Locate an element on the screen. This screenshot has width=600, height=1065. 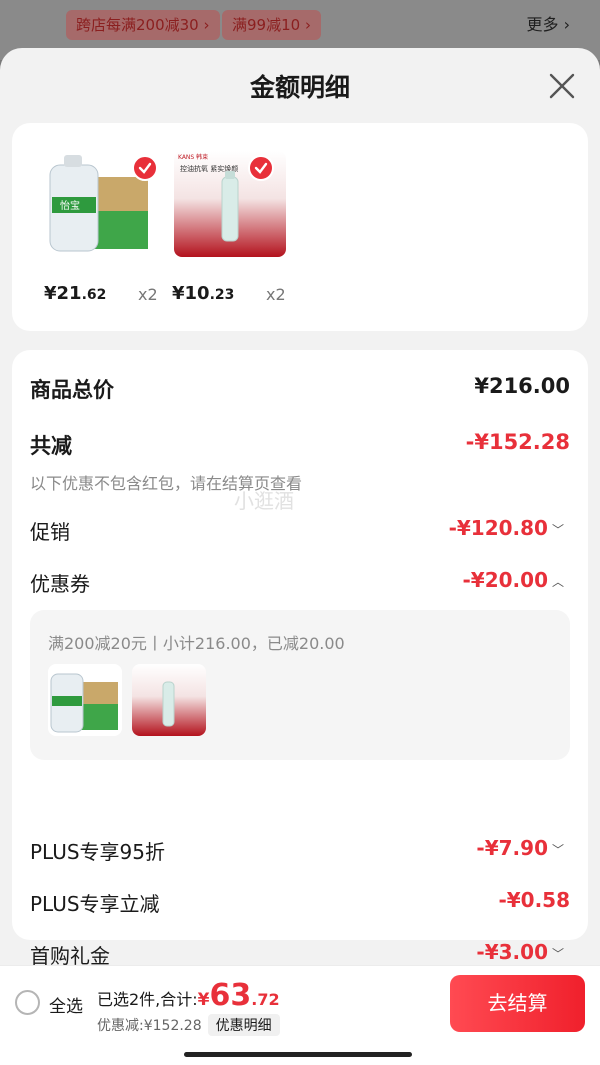
discount-label: PLUS专享立减 is located at coordinates (95, 904).